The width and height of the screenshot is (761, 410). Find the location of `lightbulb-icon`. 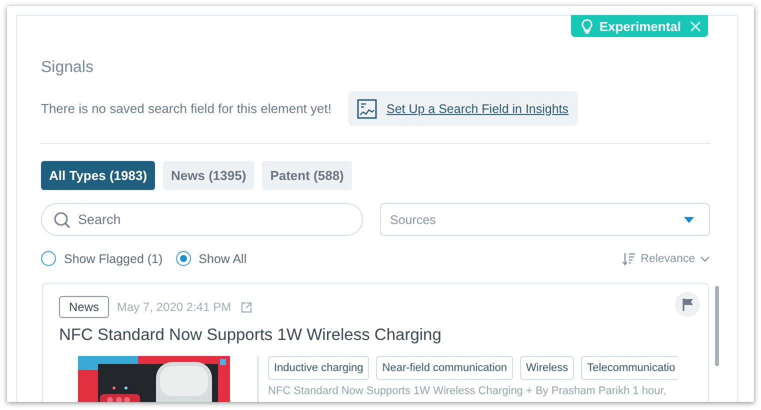

lightbulb-icon is located at coordinates (587, 26).